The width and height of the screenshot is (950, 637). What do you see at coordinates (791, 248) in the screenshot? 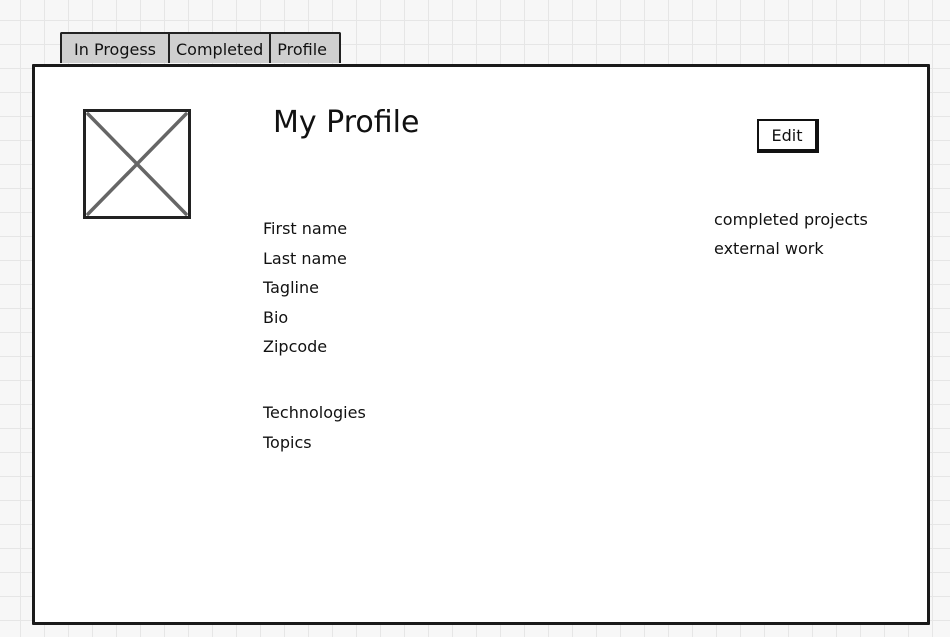
I see `external-work-link: external work` at bounding box center [791, 248].